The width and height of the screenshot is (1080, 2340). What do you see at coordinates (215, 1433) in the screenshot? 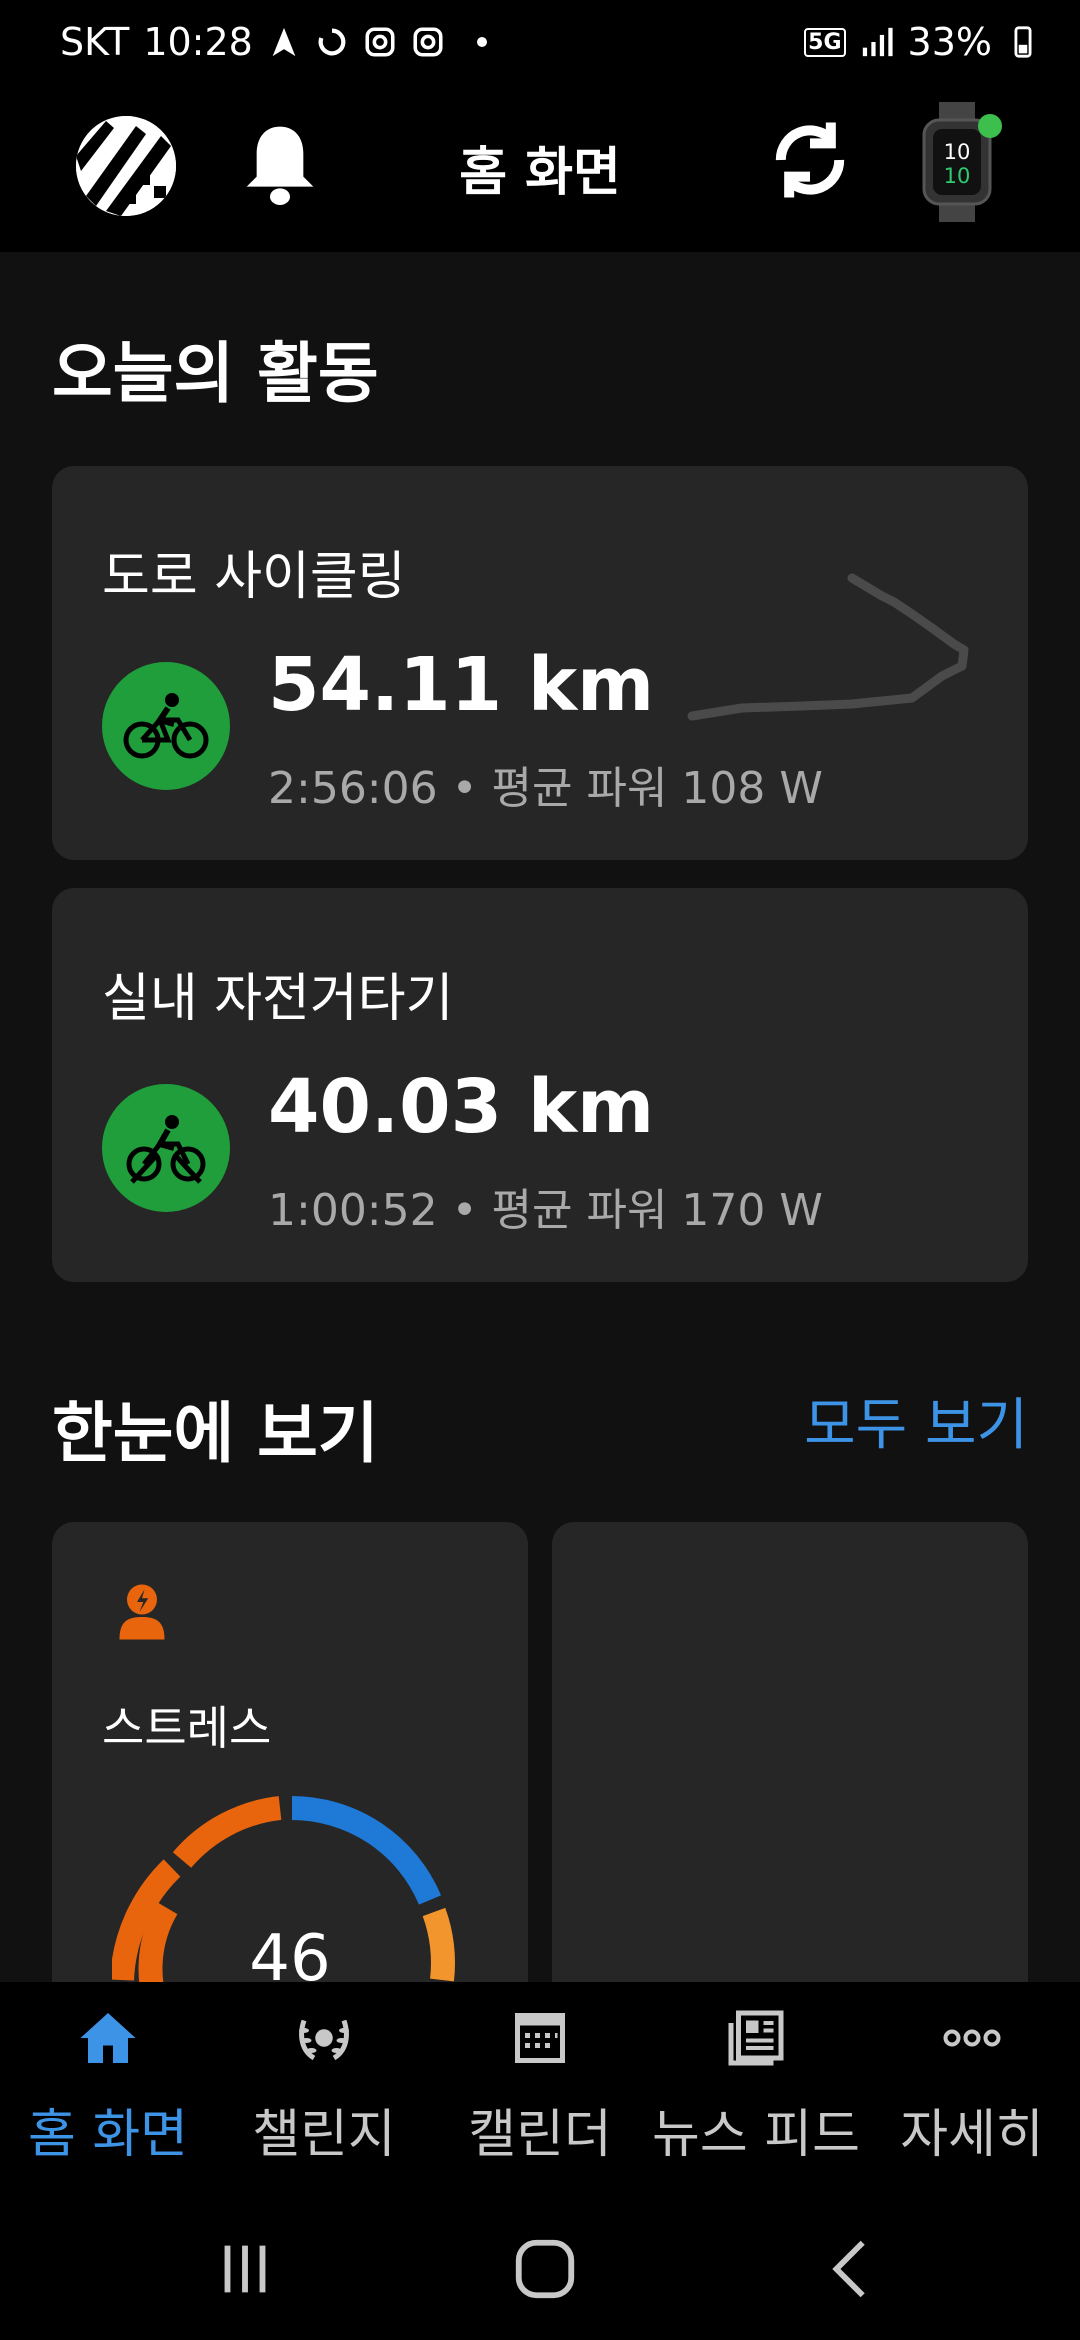
I see `glance-title: 한눈에 보기` at bounding box center [215, 1433].